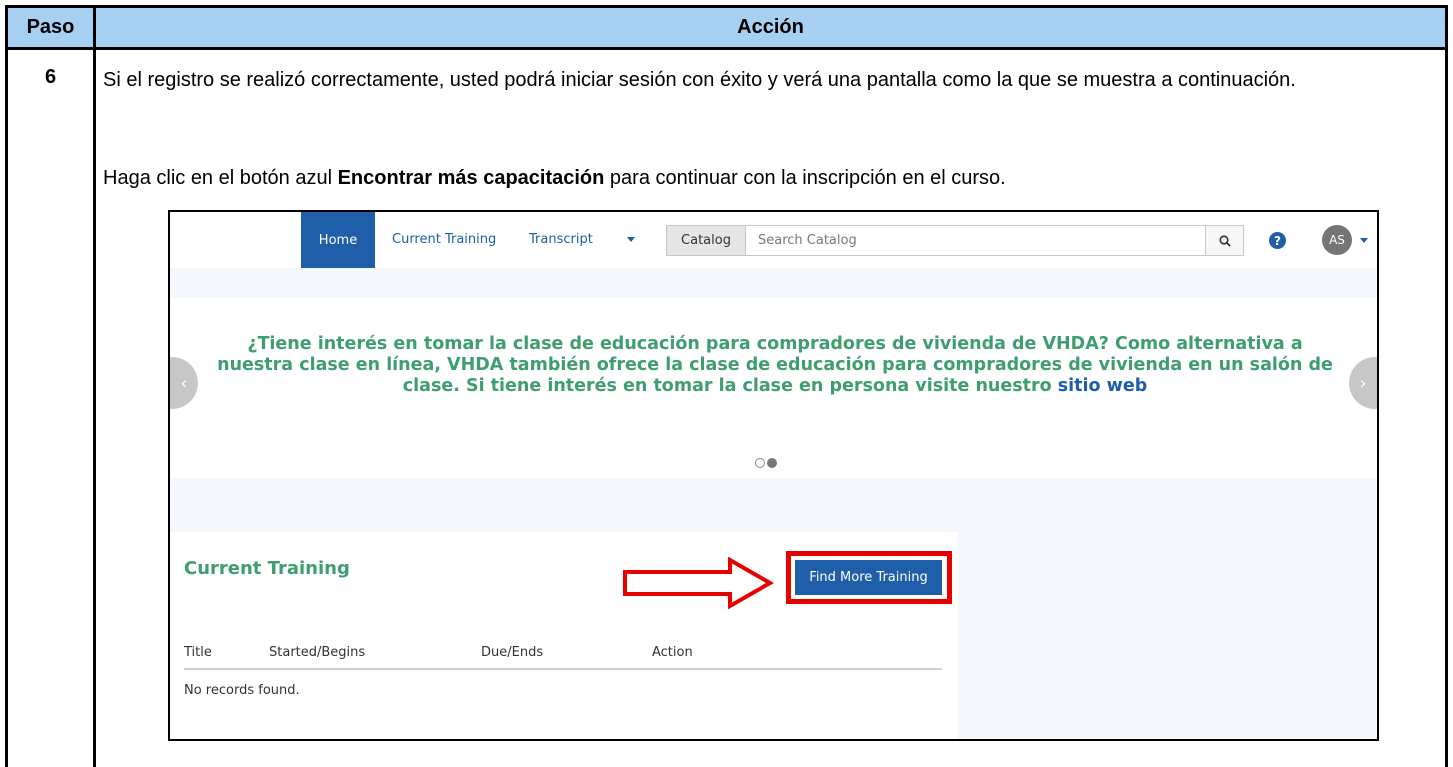 Image resolution: width=1453 pixels, height=767 pixels. Describe the element at coordinates (52, 408) in the screenshot. I see `step-column: 6` at that location.